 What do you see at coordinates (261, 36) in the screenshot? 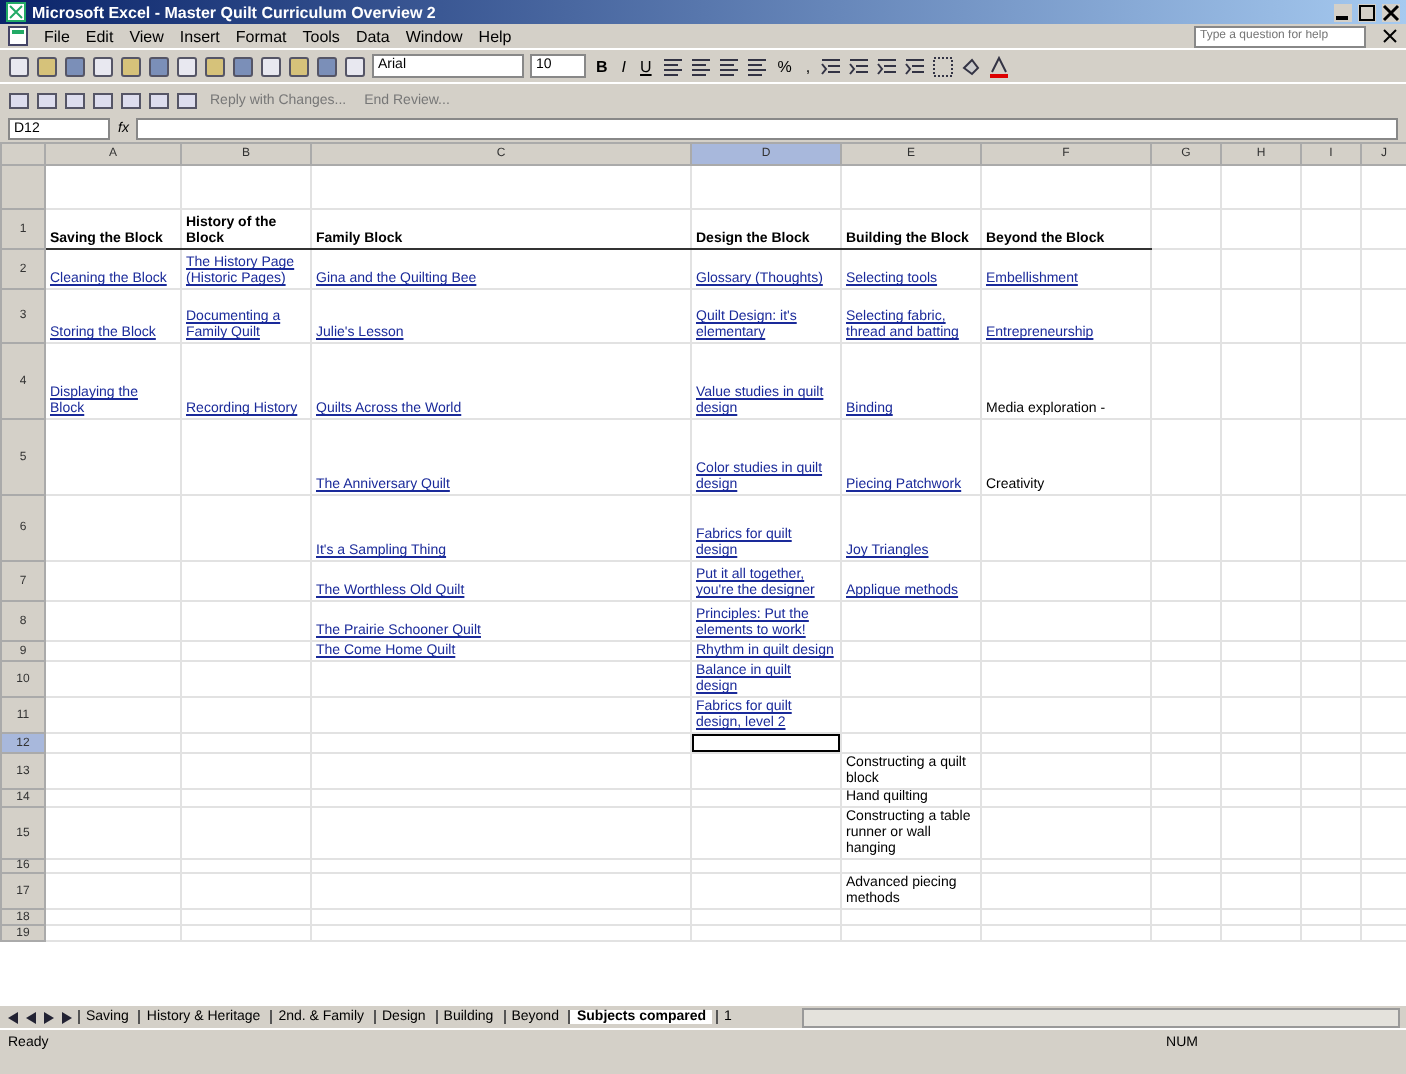
I see `menu-item: Format` at bounding box center [261, 36].